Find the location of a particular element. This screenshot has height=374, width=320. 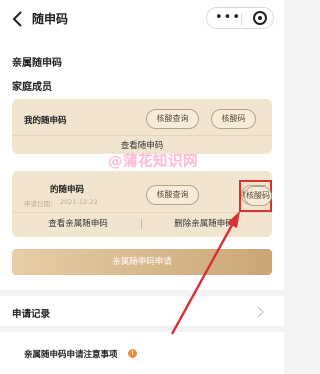

capsule-divider is located at coordinates (241, 19).